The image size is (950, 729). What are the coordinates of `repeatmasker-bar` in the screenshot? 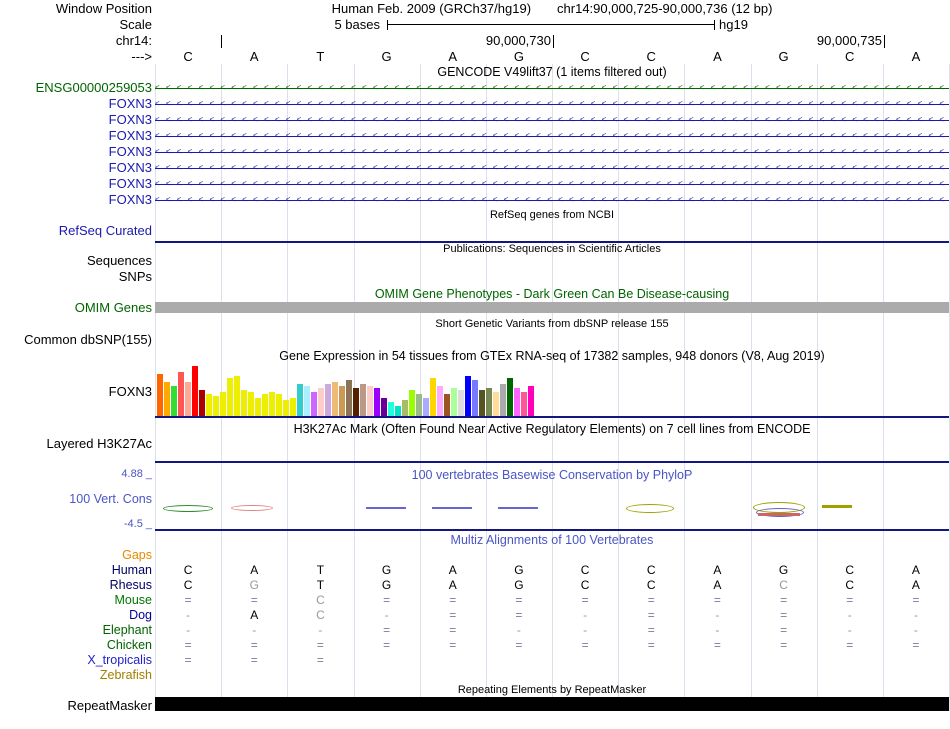 It's located at (552, 704).